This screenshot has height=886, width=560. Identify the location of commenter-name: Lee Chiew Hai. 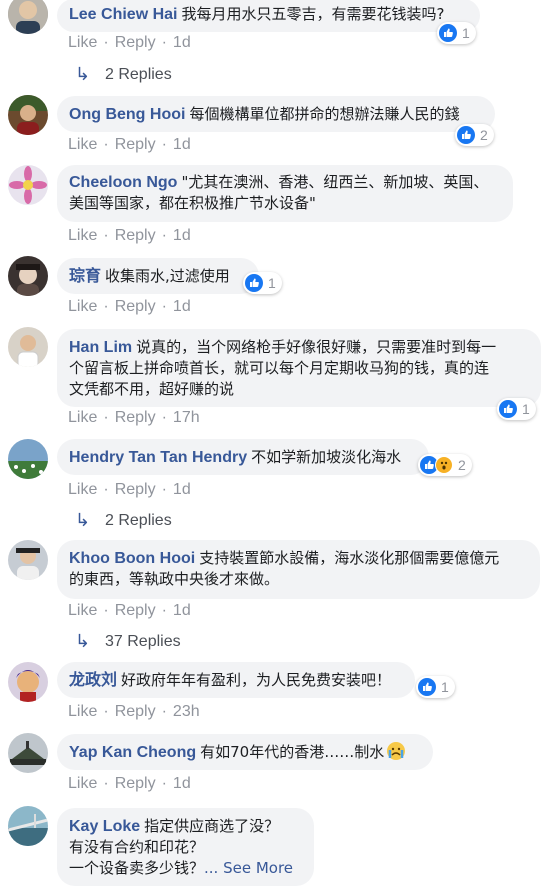
(123, 14).